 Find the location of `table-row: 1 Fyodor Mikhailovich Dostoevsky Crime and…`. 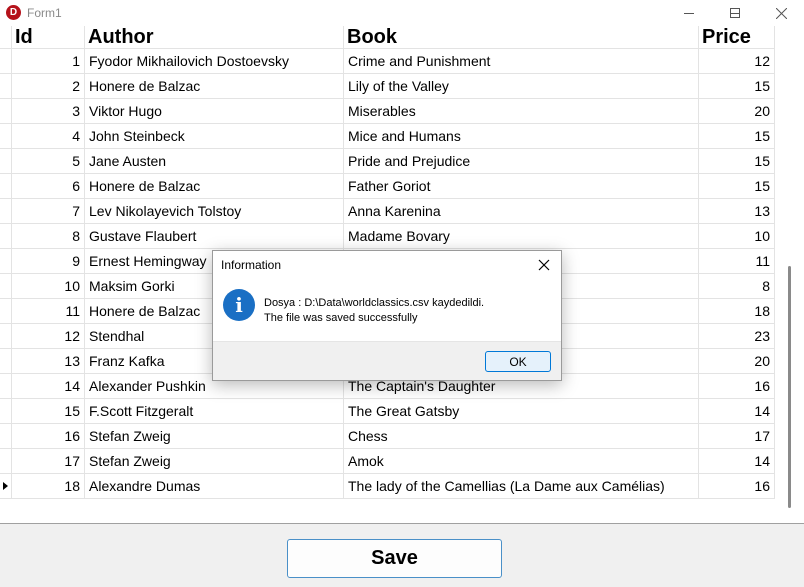

table-row: 1 Fyodor Mikhailovich Dostoevsky Crime and… is located at coordinates (387, 61).